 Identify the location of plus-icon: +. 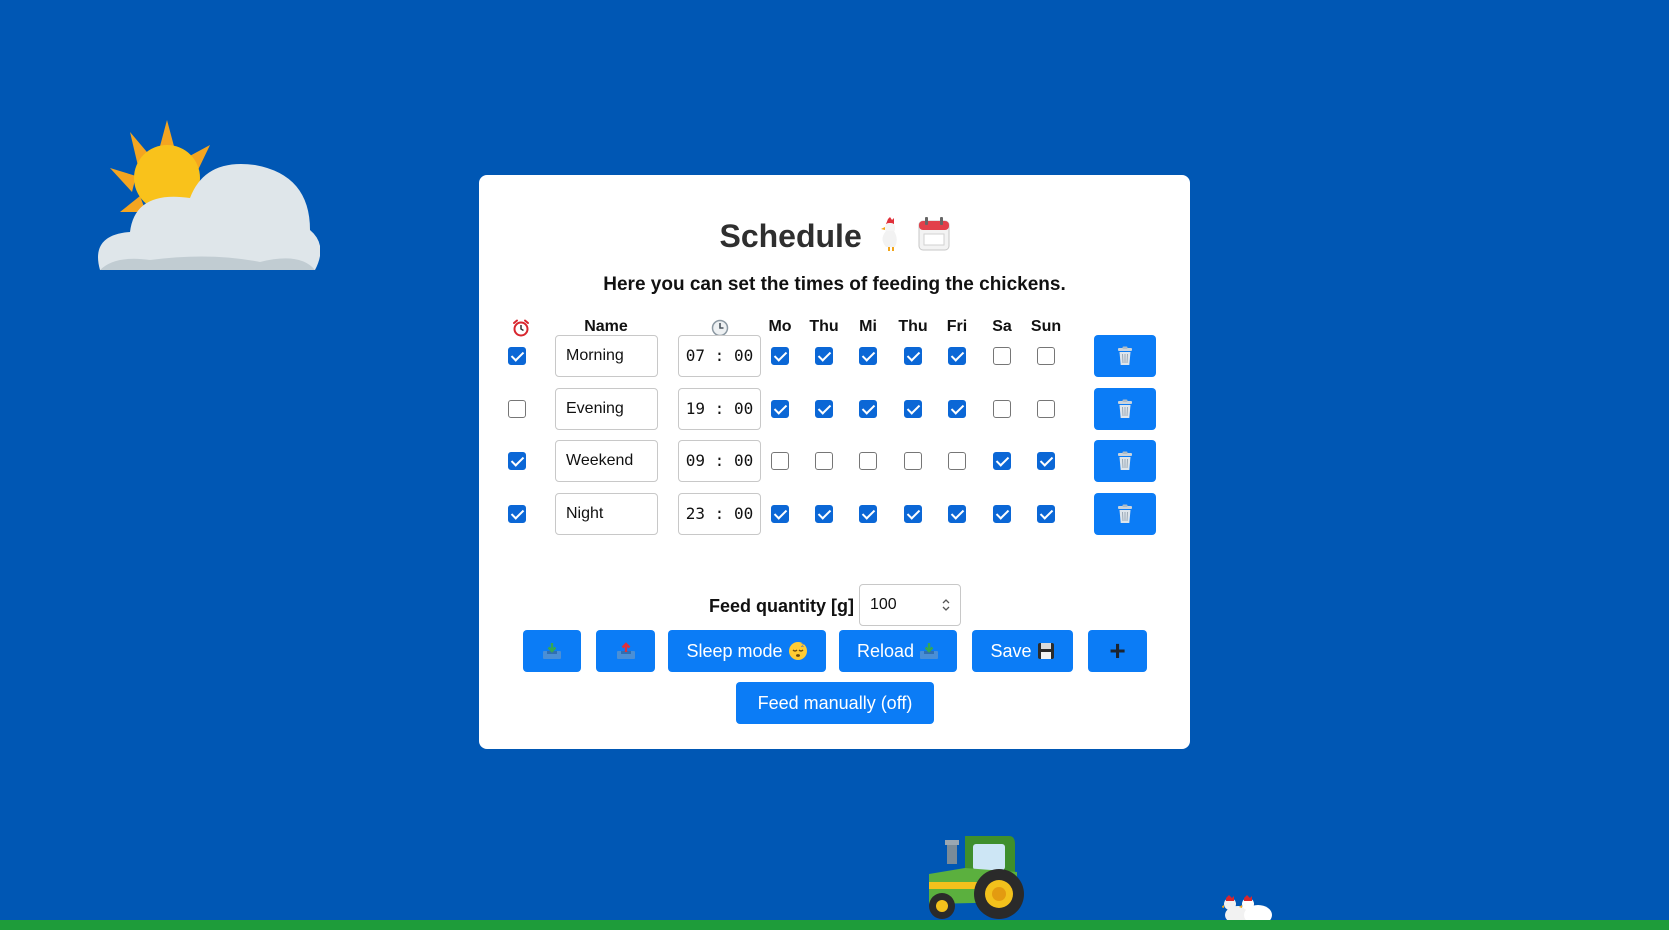
(1117, 650).